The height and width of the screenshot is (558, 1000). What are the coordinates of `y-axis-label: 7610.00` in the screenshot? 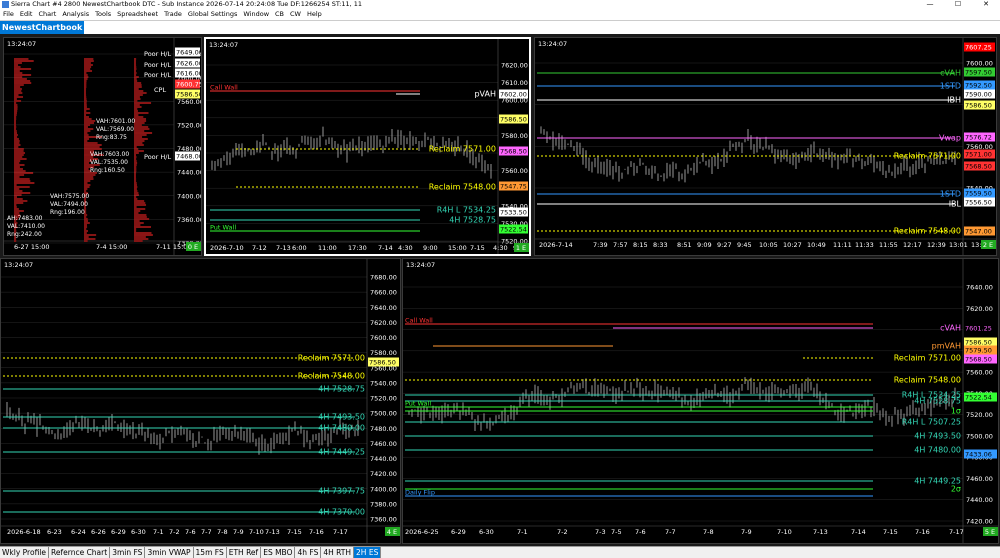 It's located at (514, 83).